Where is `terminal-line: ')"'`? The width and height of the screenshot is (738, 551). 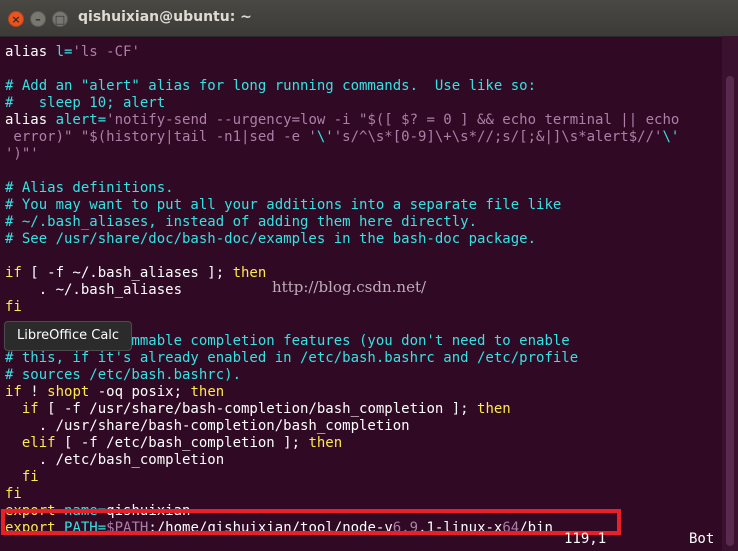 terminal-line: ')"' is located at coordinates (22, 154).